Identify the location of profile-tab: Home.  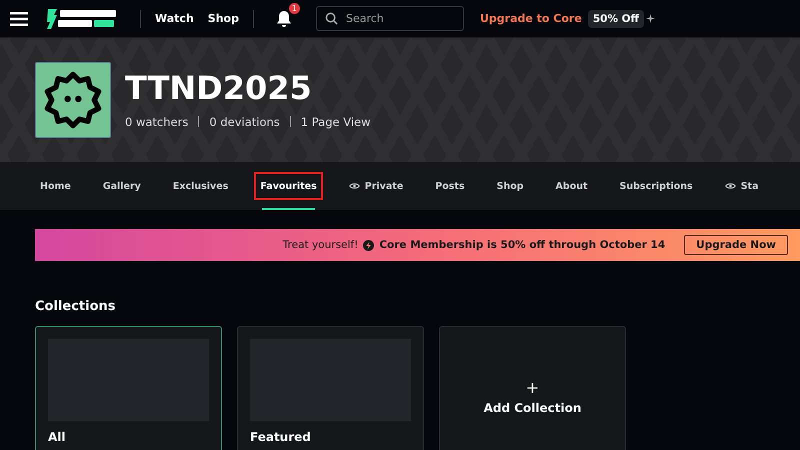
(55, 186).